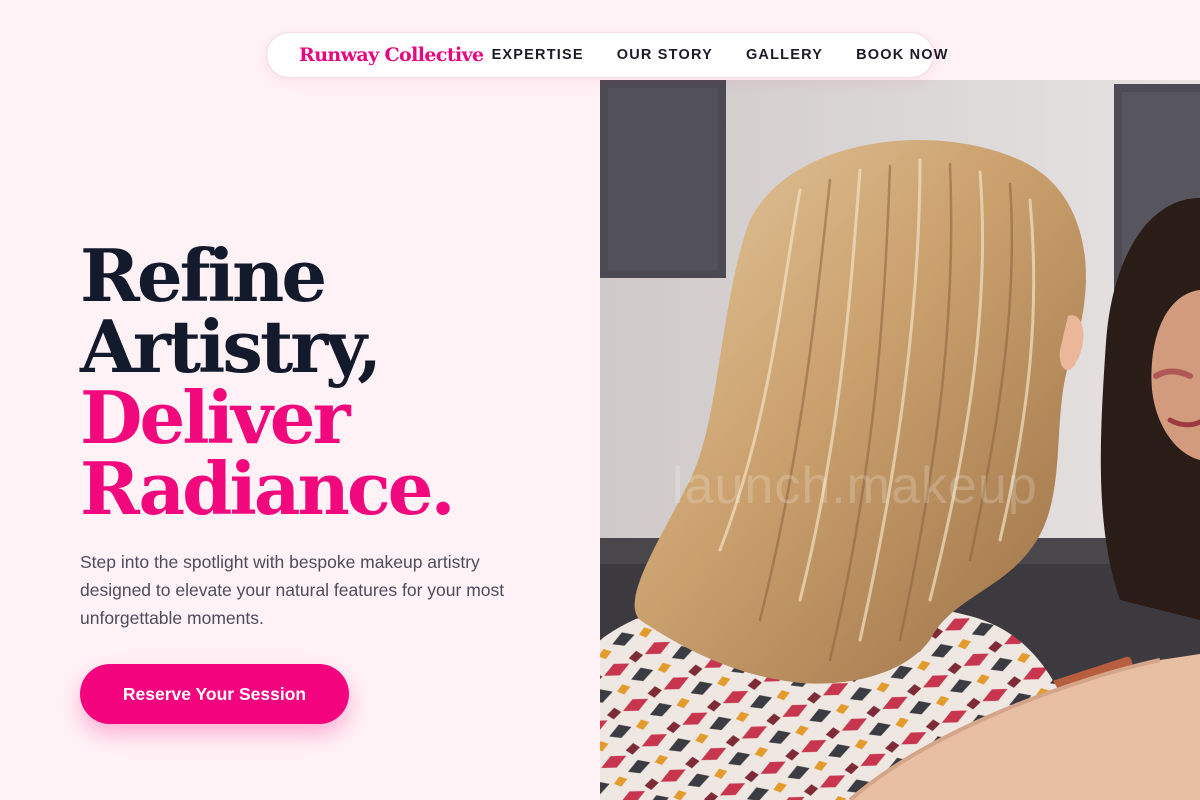 This screenshot has width=1200, height=800. What do you see at coordinates (214, 694) in the screenshot?
I see `reserve-session-button: Reserve Your Session` at bounding box center [214, 694].